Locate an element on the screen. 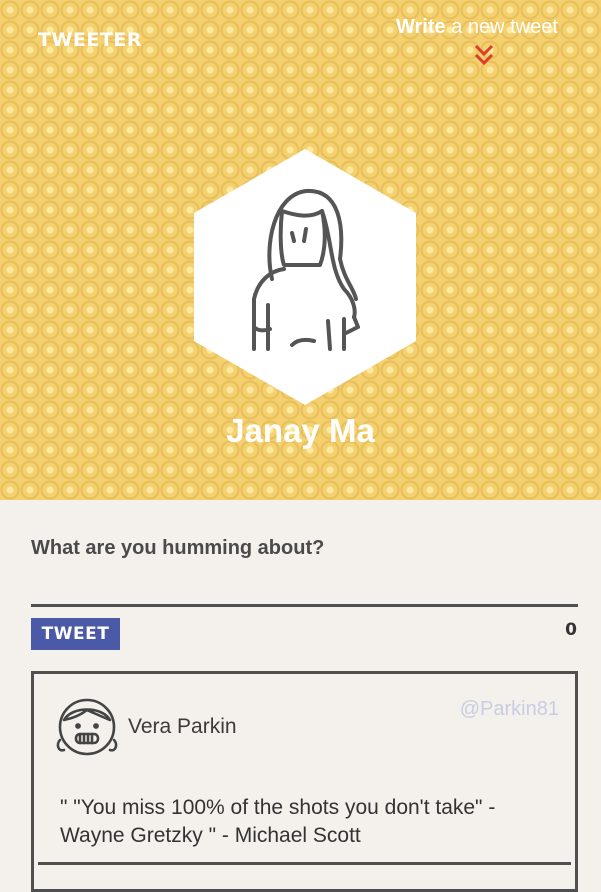  profile-name: Janay Ma is located at coordinates (300, 430).